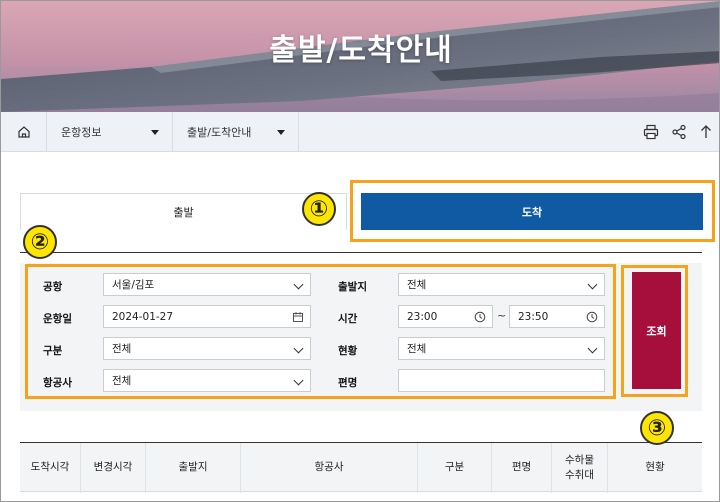  What do you see at coordinates (706, 132) in the screenshot?
I see `arrow-up-icon` at bounding box center [706, 132].